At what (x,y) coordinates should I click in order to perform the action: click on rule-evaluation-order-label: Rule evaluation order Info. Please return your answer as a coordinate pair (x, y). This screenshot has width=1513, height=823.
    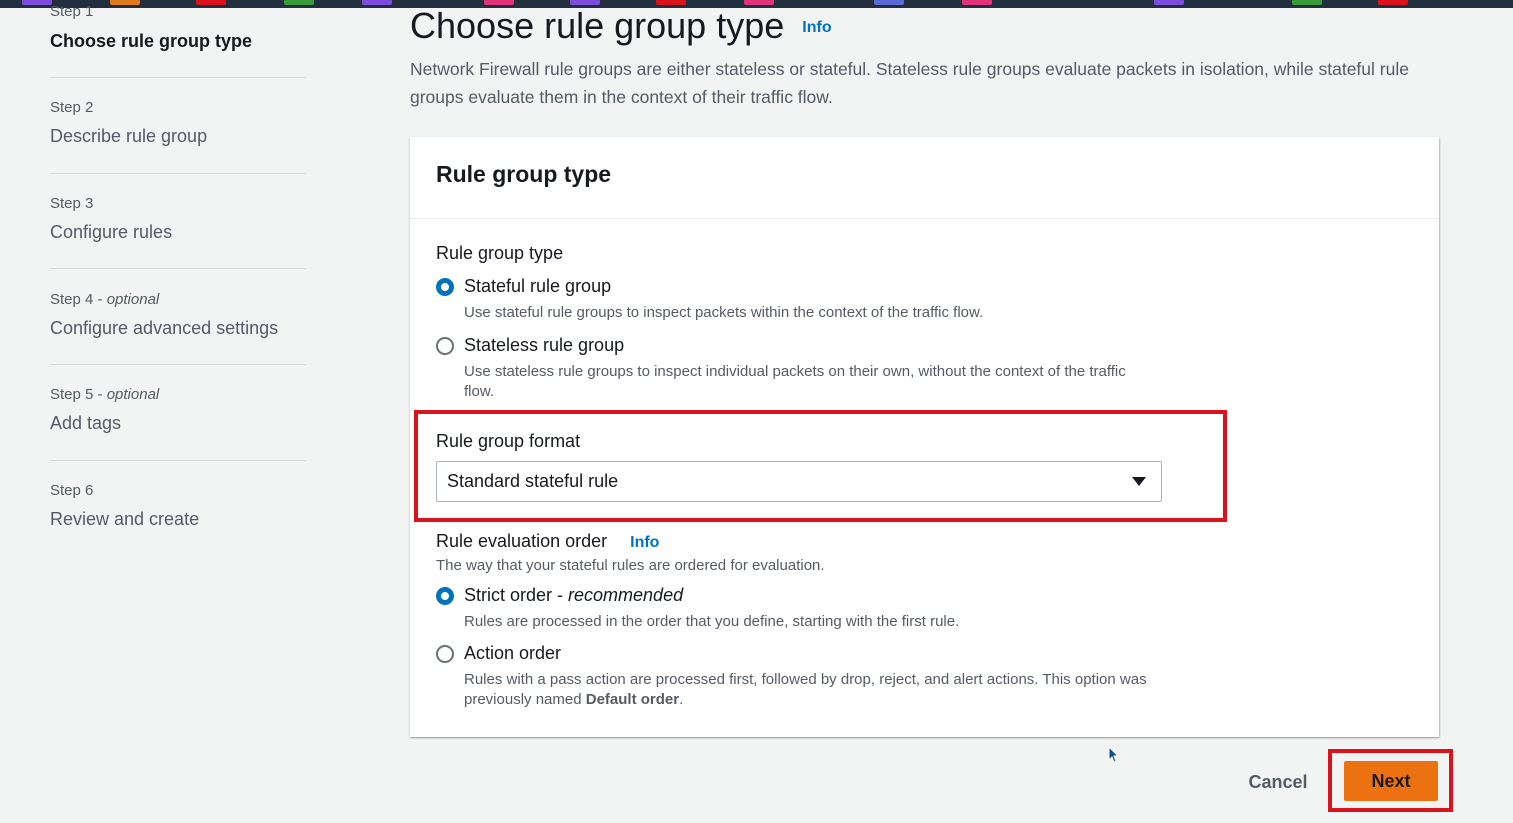
    Looking at the image, I should click on (547, 541).